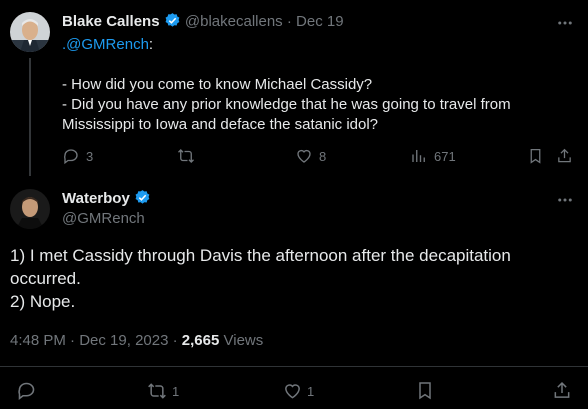 This screenshot has height=409, width=588. I want to click on views-button: 671, so click(433, 156).